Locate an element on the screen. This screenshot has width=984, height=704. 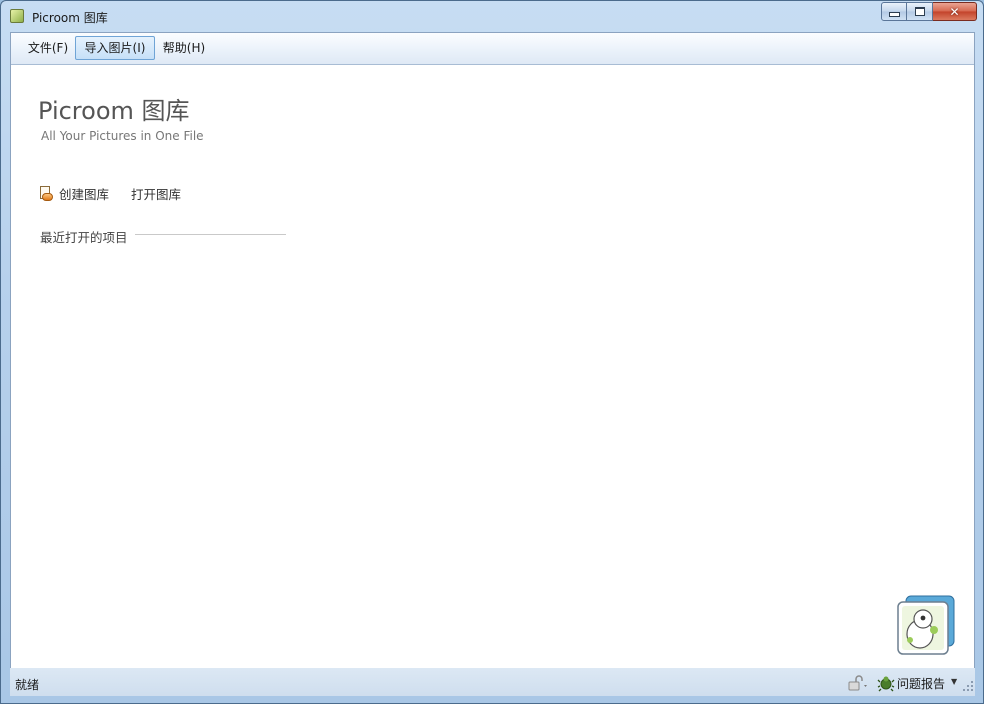
create-library-link: 创建图库 is located at coordinates (74, 193).